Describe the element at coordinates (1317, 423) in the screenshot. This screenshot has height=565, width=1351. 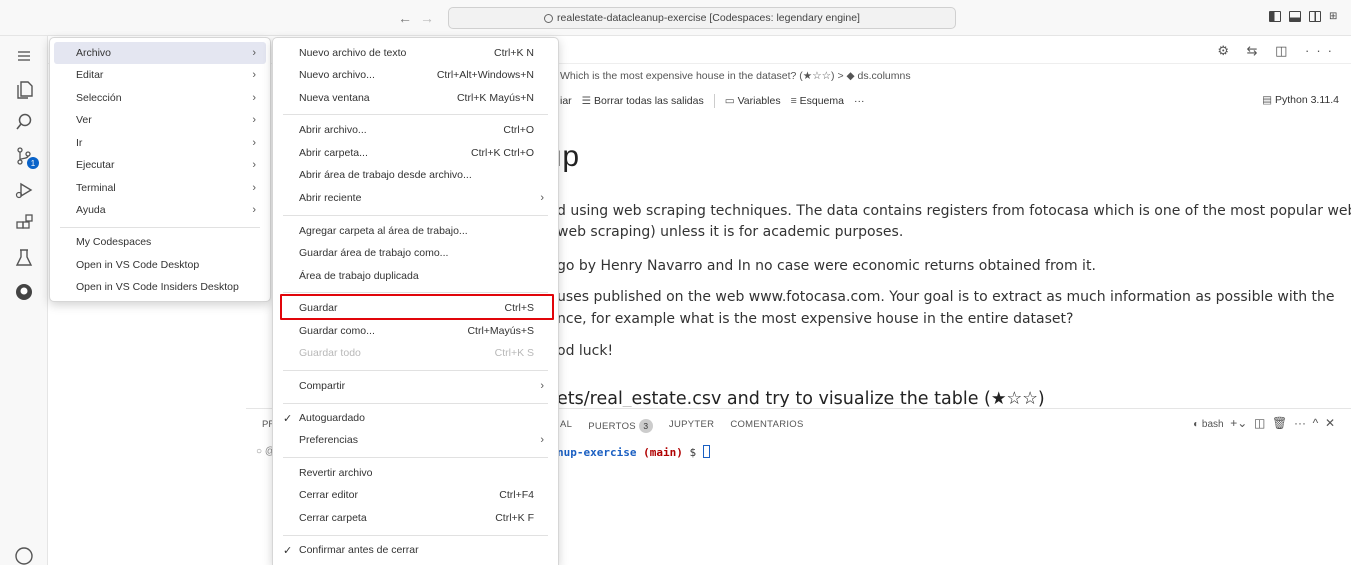
I see `maximize-panel-icon: ^` at that location.